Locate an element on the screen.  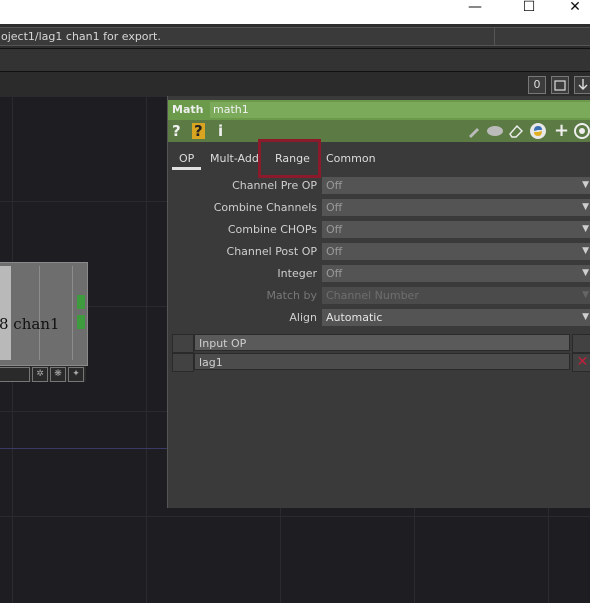
param-row-channel-pre-op: Channel Pre OP Off ▼ is located at coordinates (379, 186).